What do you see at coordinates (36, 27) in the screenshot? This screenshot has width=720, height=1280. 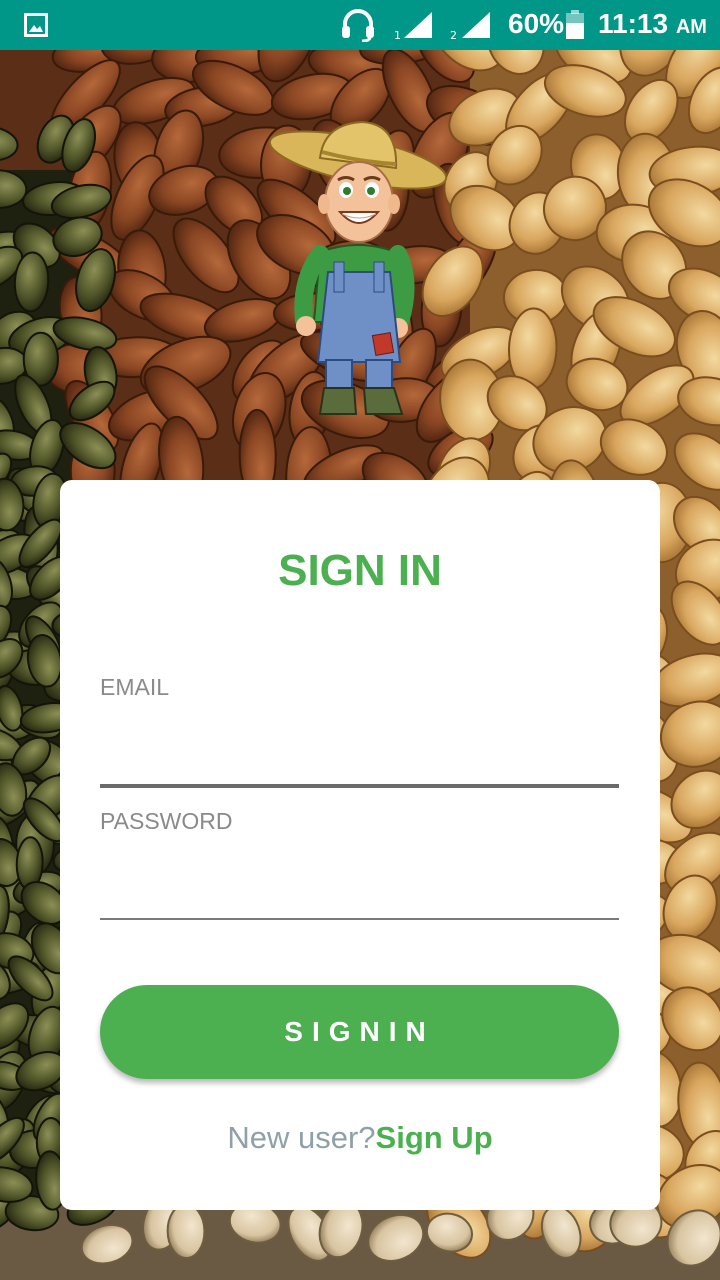 I see `gallery-icon` at bounding box center [36, 27].